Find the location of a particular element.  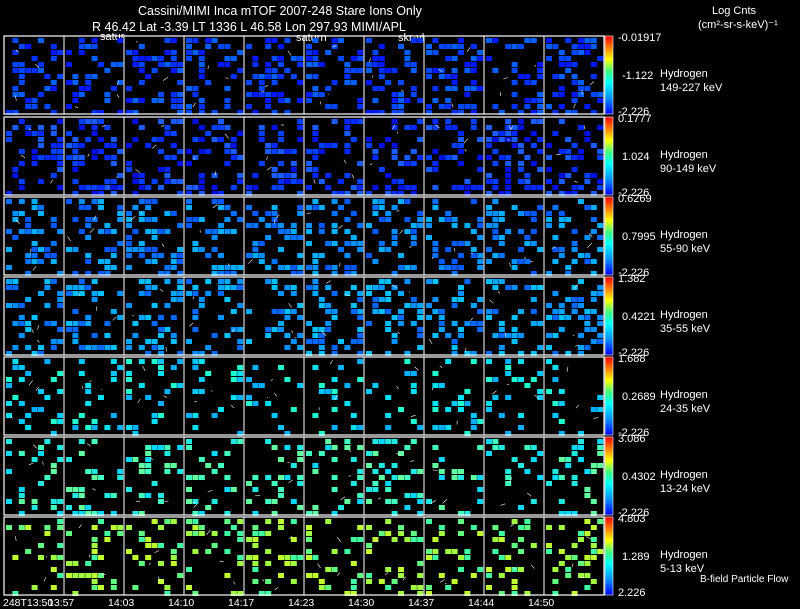

energy-label: 5-13 keV is located at coordinates (682, 569).